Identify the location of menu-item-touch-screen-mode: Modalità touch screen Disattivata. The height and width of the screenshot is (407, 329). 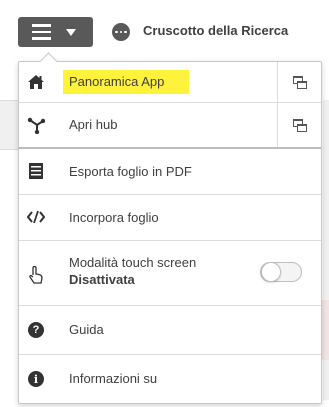
(170, 273).